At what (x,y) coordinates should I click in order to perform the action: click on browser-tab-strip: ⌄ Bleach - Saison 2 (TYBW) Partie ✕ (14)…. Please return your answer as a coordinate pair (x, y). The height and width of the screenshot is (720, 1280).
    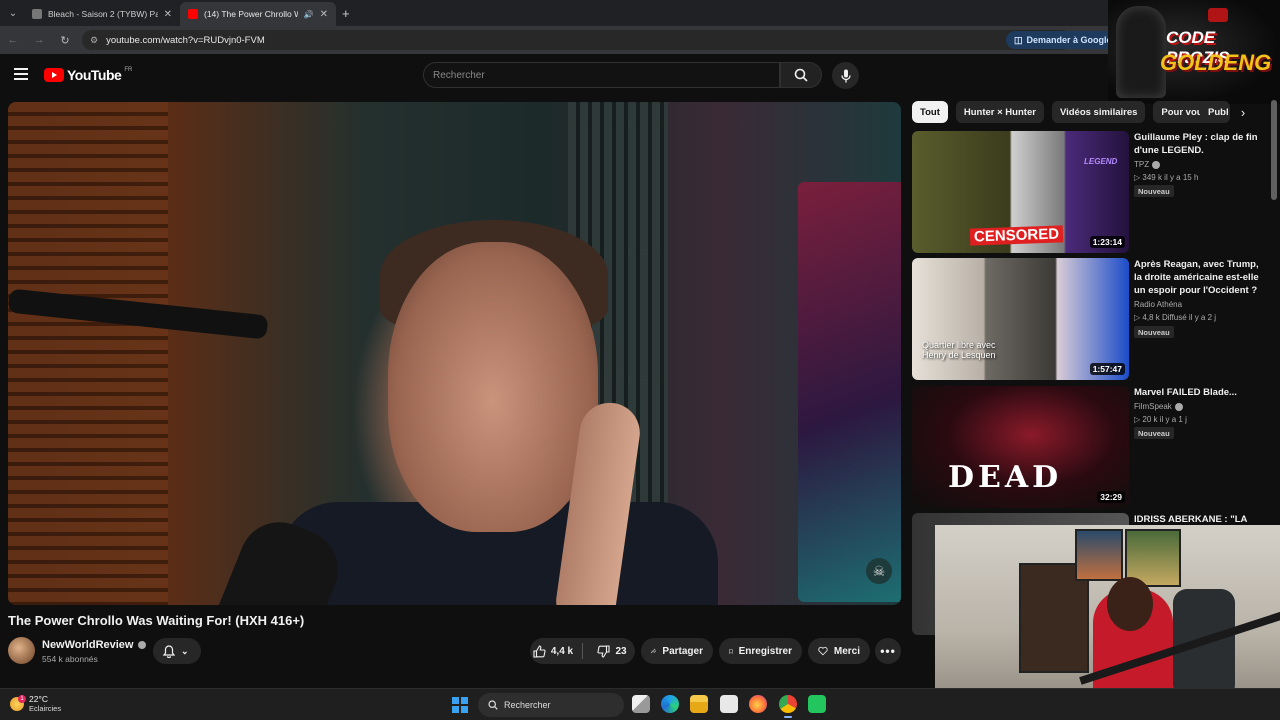
    Looking at the image, I should click on (640, 13).